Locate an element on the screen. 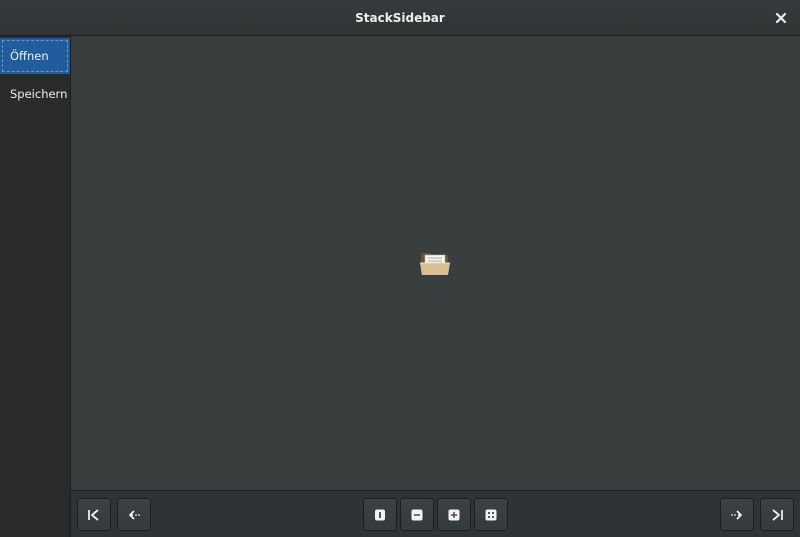  fit-icon is located at coordinates (491, 514).